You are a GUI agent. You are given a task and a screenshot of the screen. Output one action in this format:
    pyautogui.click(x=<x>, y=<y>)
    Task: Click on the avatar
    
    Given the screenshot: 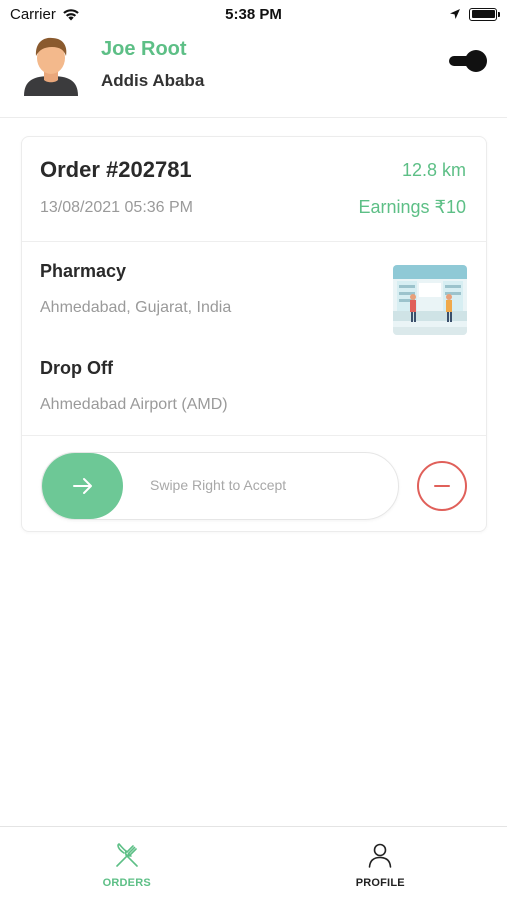 What is the action you would take?
    pyautogui.click(x=51, y=65)
    